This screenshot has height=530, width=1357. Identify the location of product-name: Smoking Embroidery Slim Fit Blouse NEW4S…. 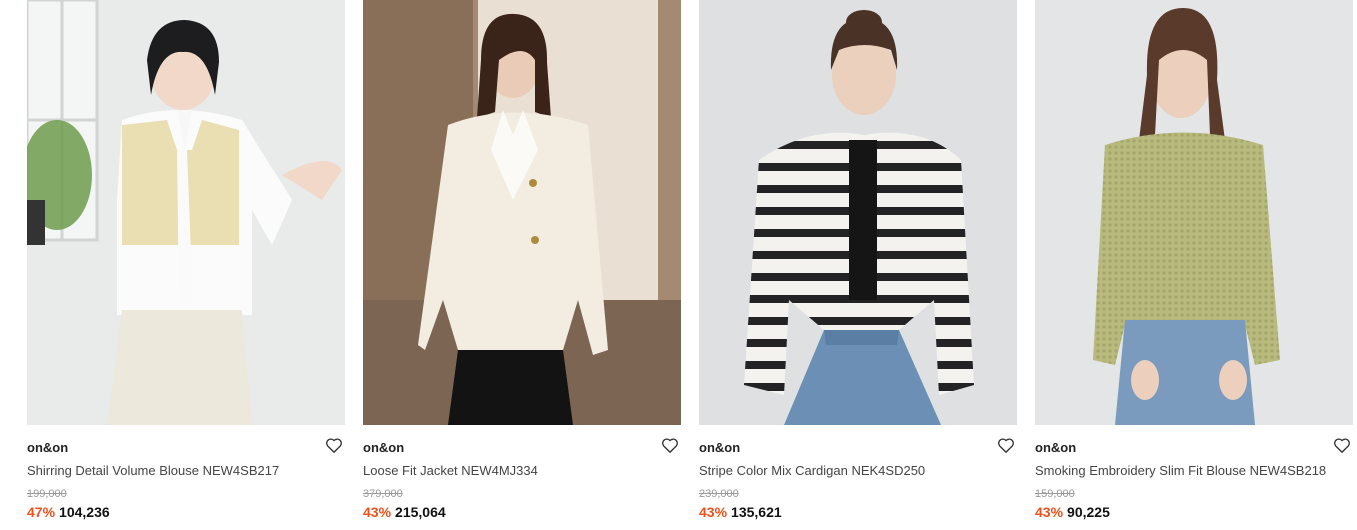
(1180, 470).